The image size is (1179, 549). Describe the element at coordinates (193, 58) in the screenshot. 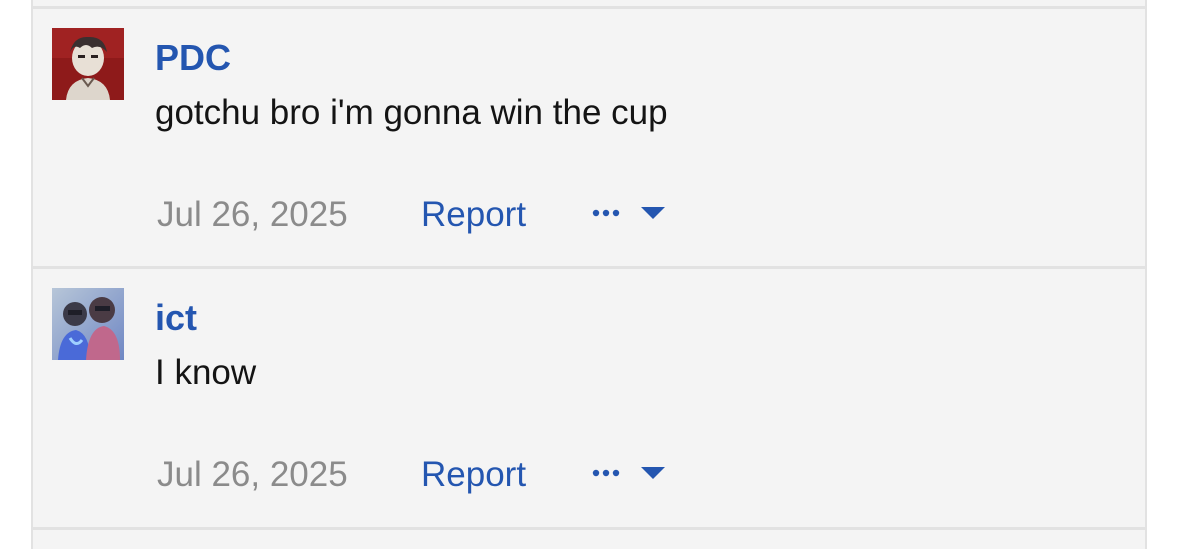

I see `username-link: PDC` at that location.